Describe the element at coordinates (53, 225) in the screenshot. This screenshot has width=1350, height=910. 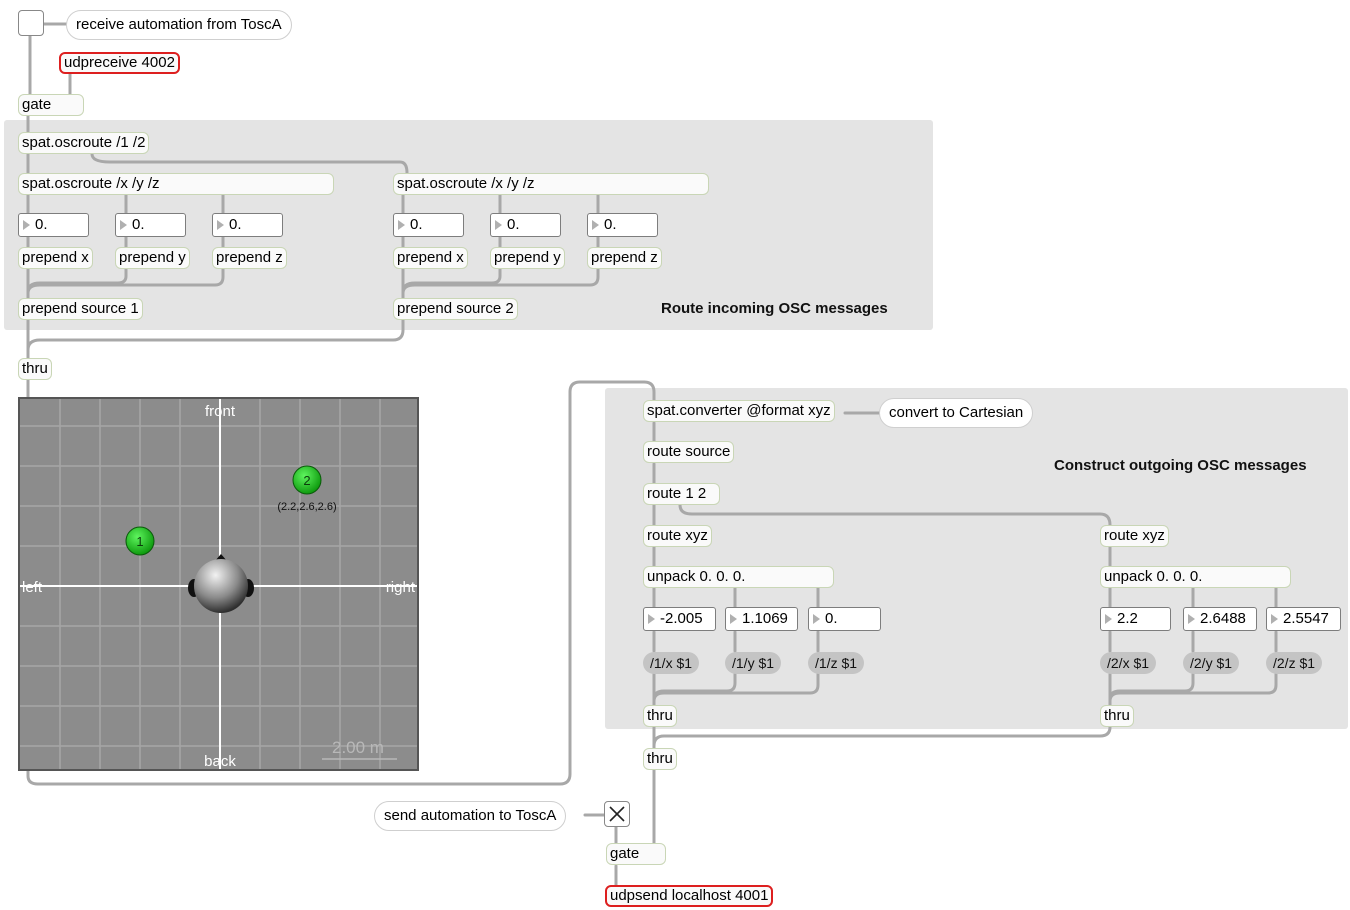
I see `number-x-source1: 0.` at that location.